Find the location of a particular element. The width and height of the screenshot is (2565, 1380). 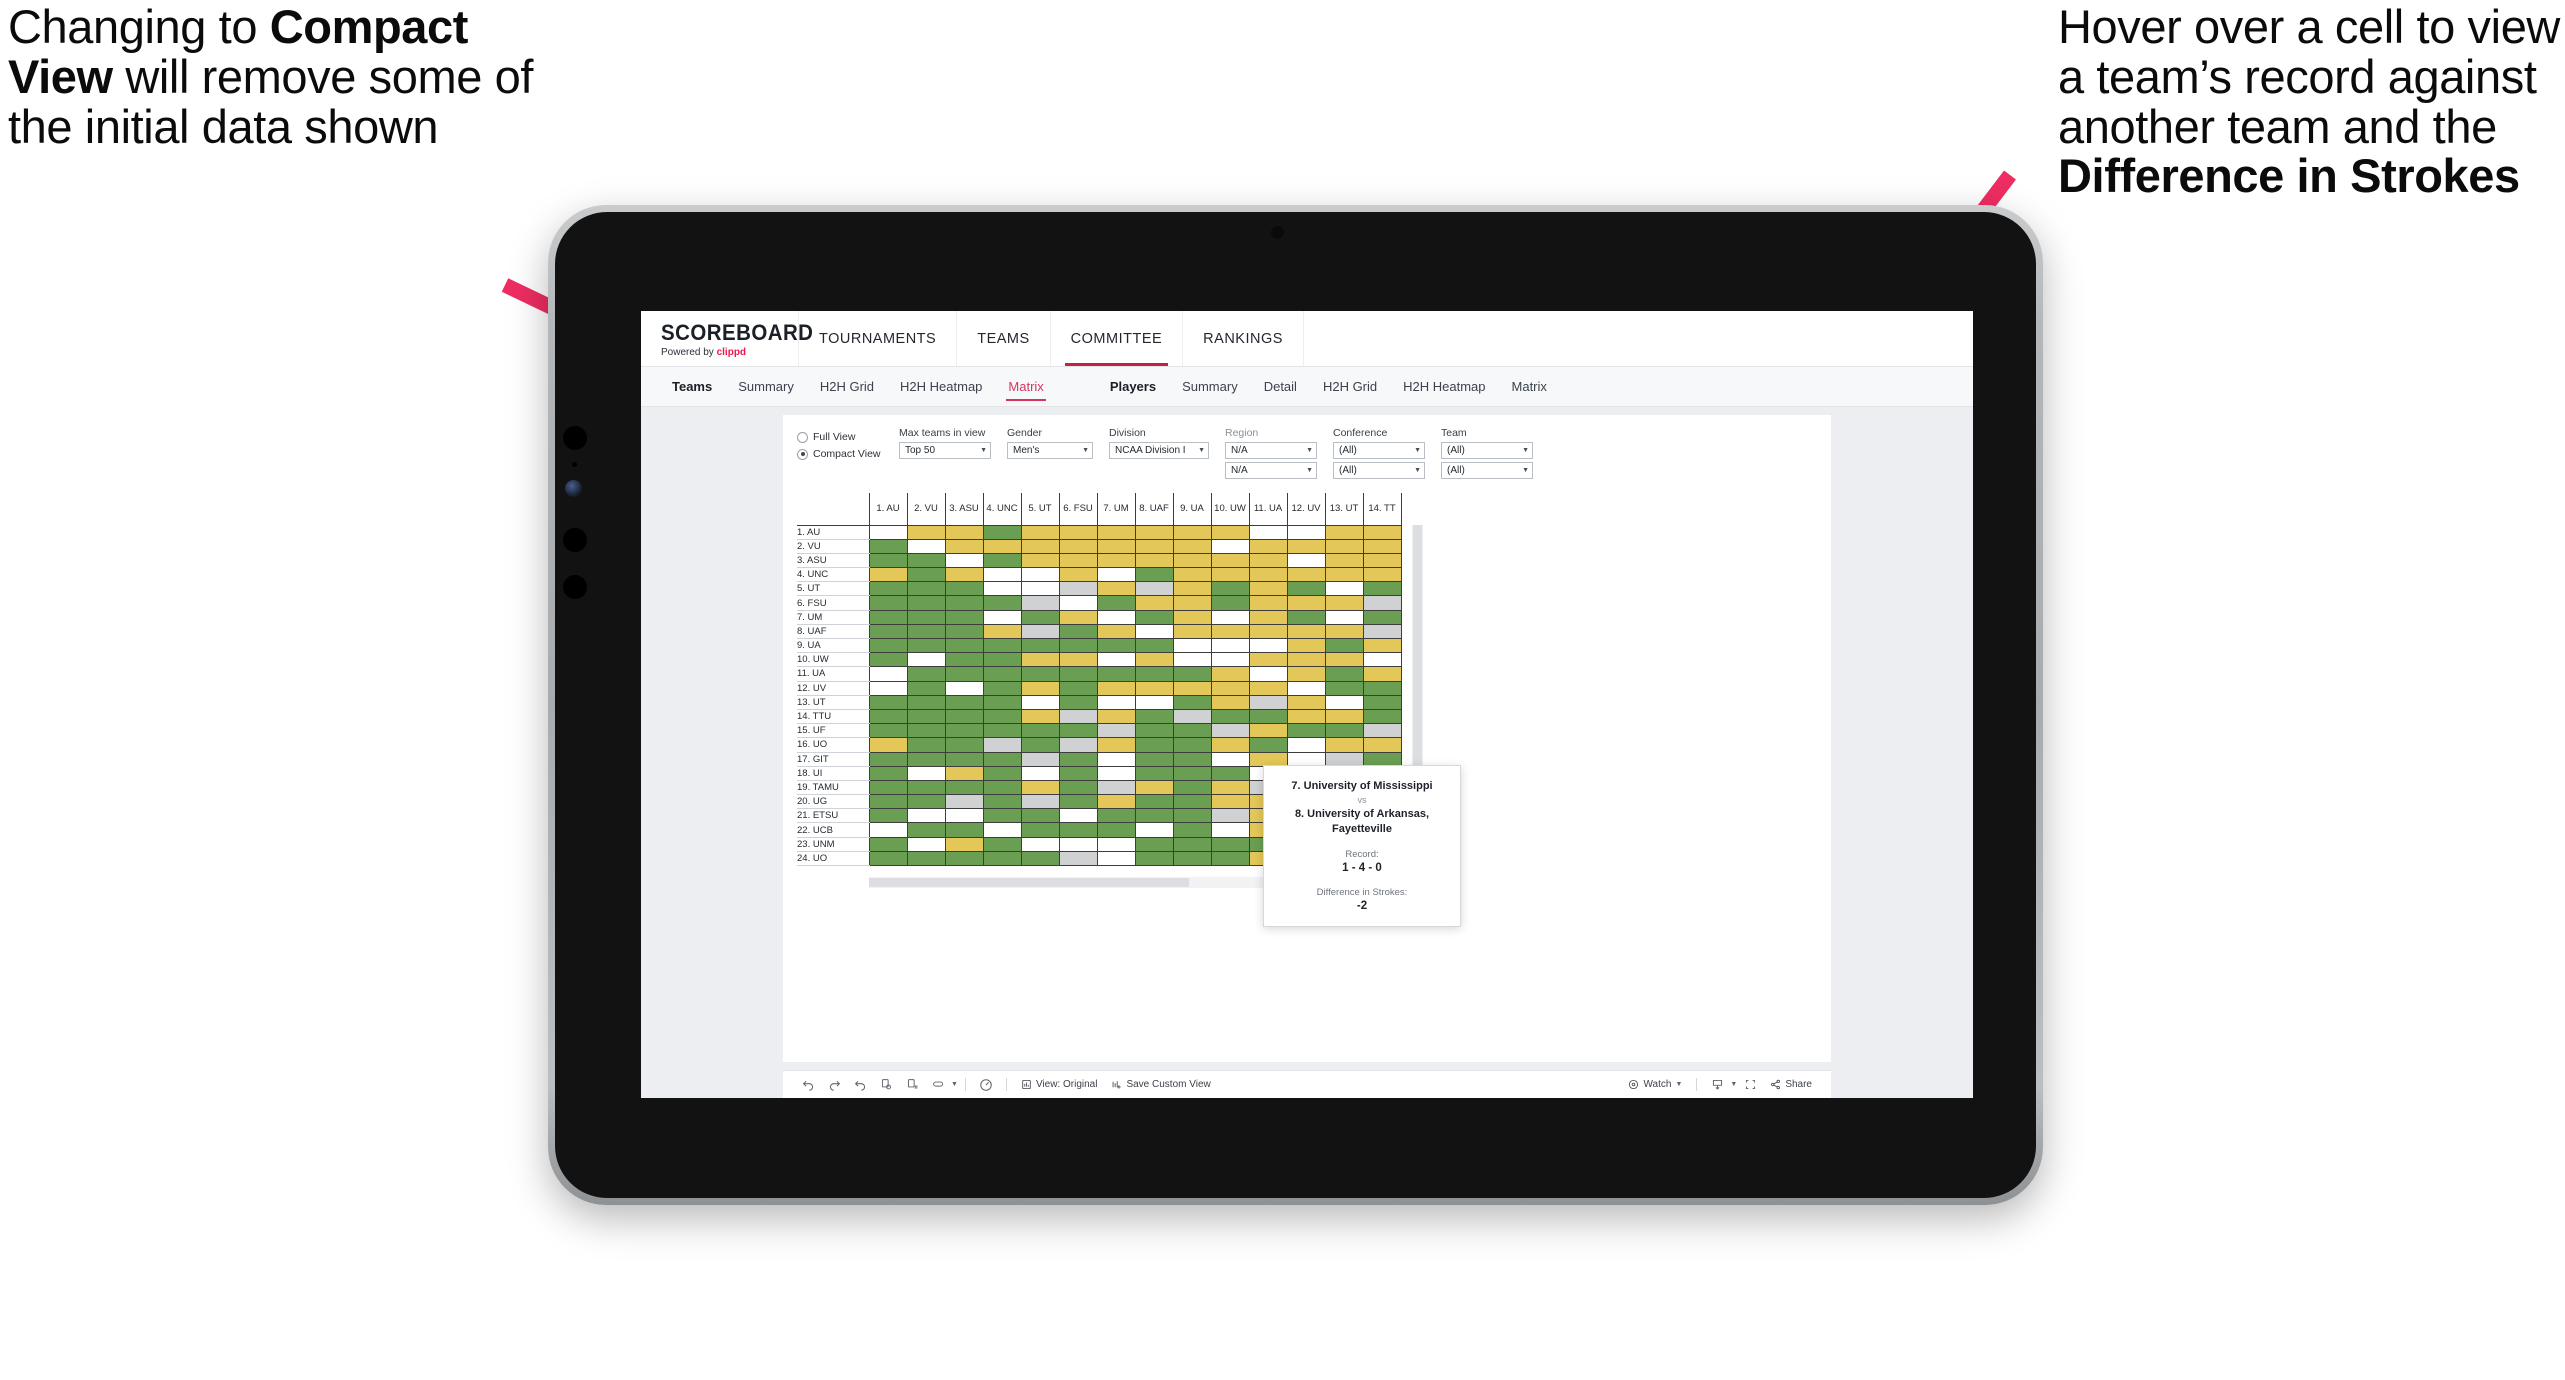

watch-chevron-down-icon: ▼ is located at coordinates (1678, 1084).